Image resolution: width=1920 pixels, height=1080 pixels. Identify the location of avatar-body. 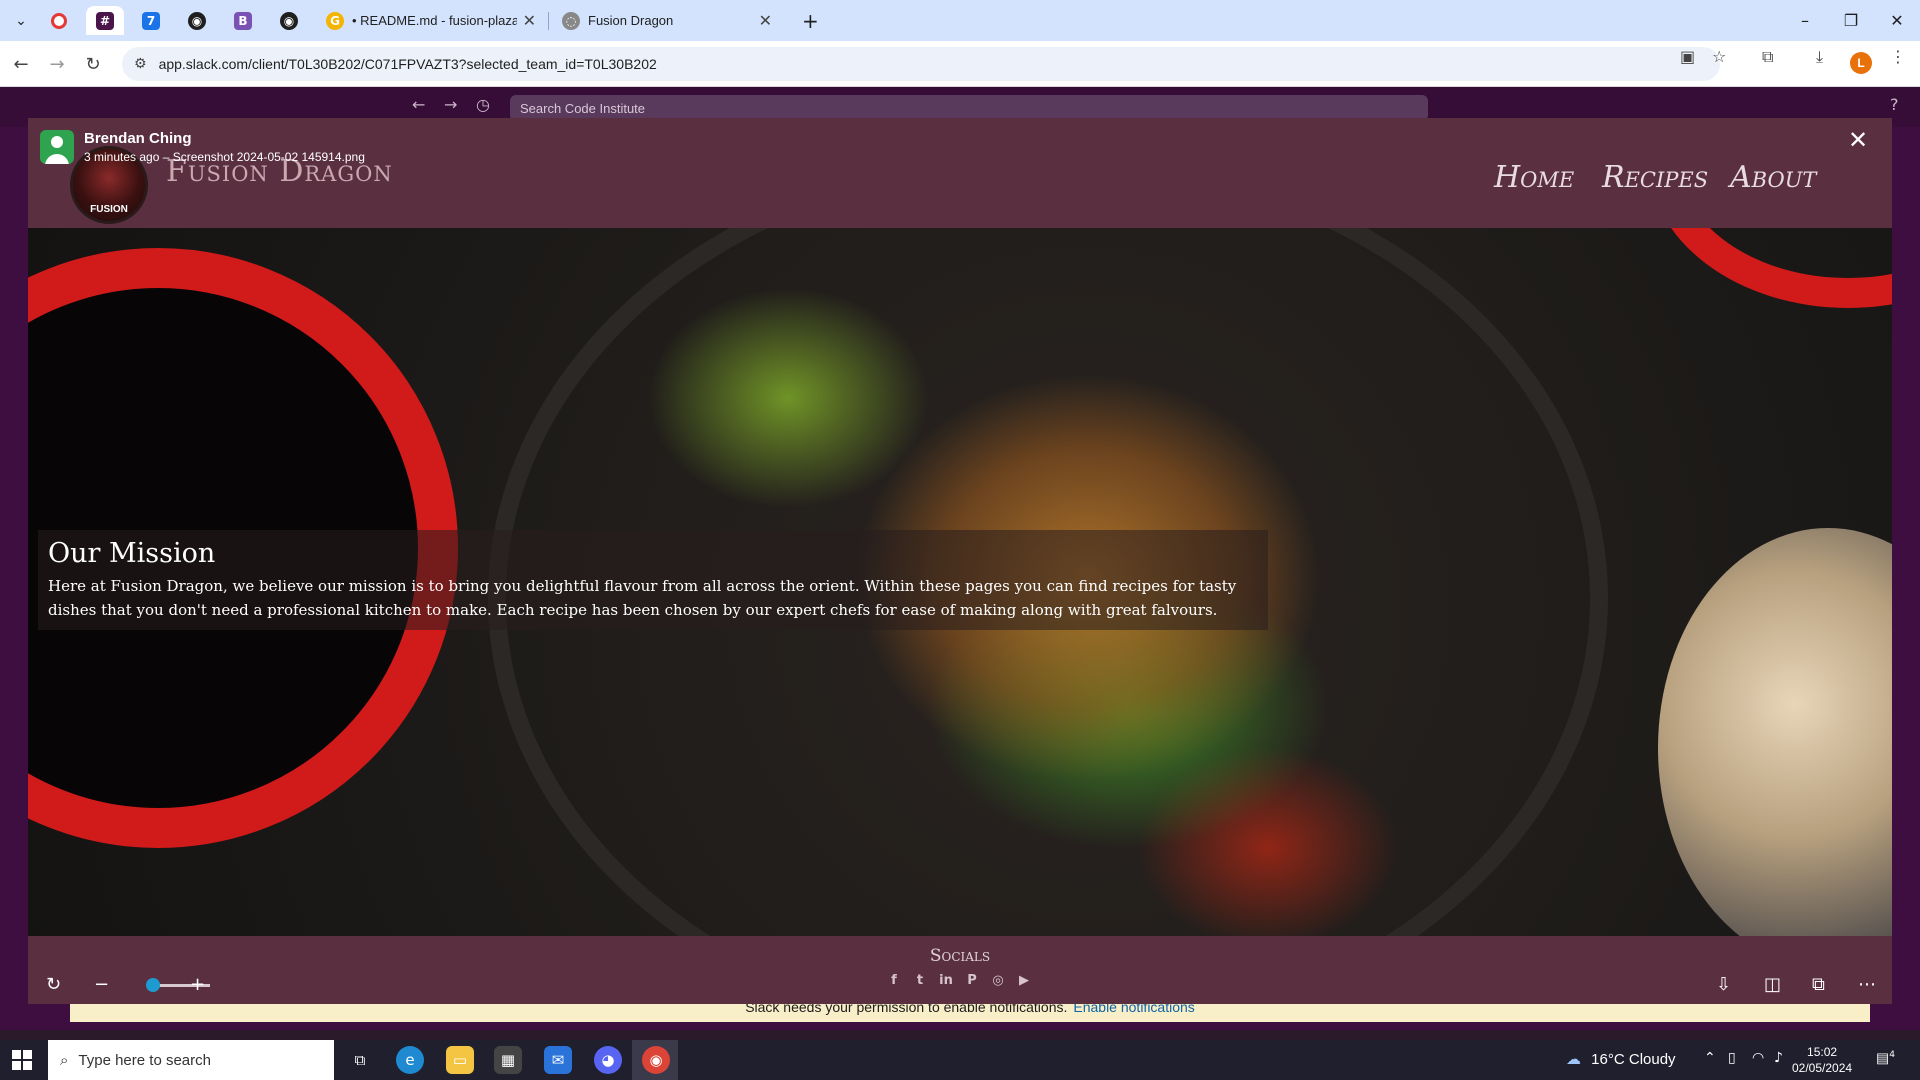
(57, 159).